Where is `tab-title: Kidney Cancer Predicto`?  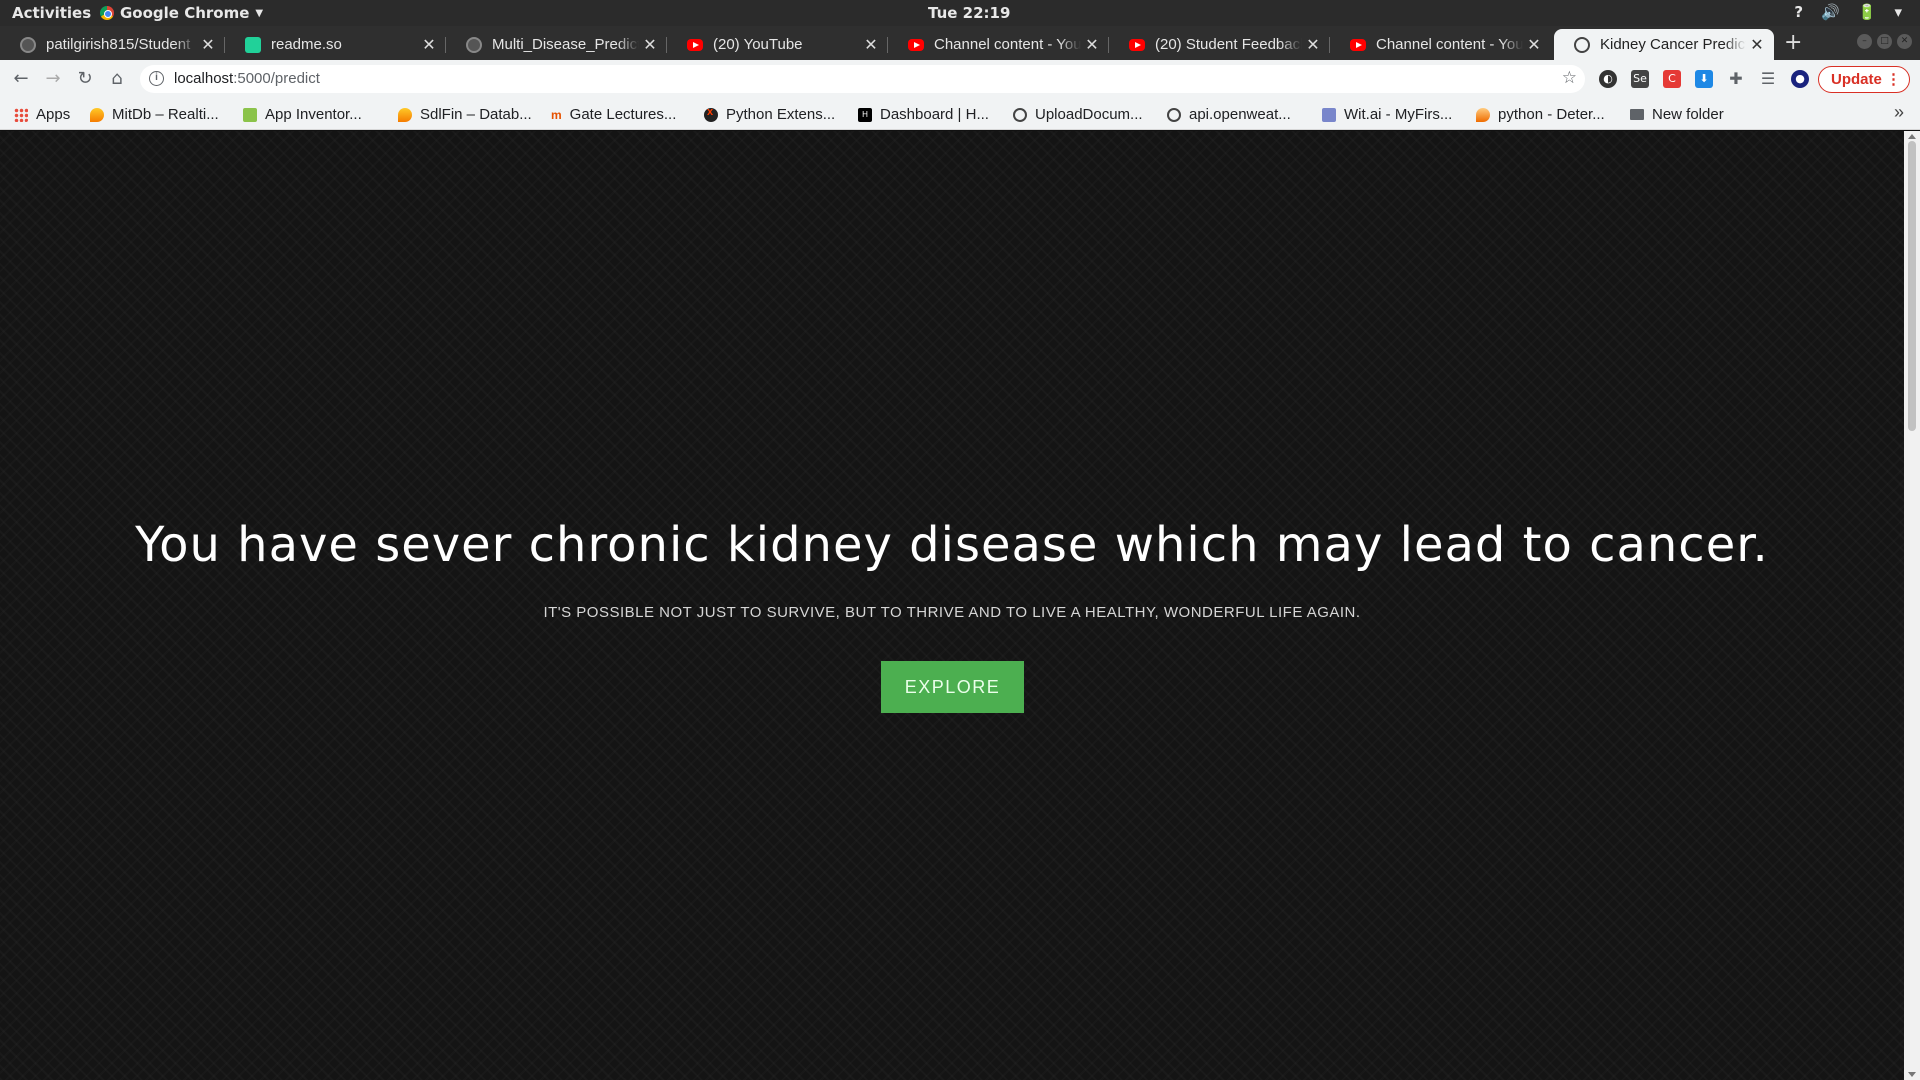 tab-title: Kidney Cancer Predicto is located at coordinates (1673, 44).